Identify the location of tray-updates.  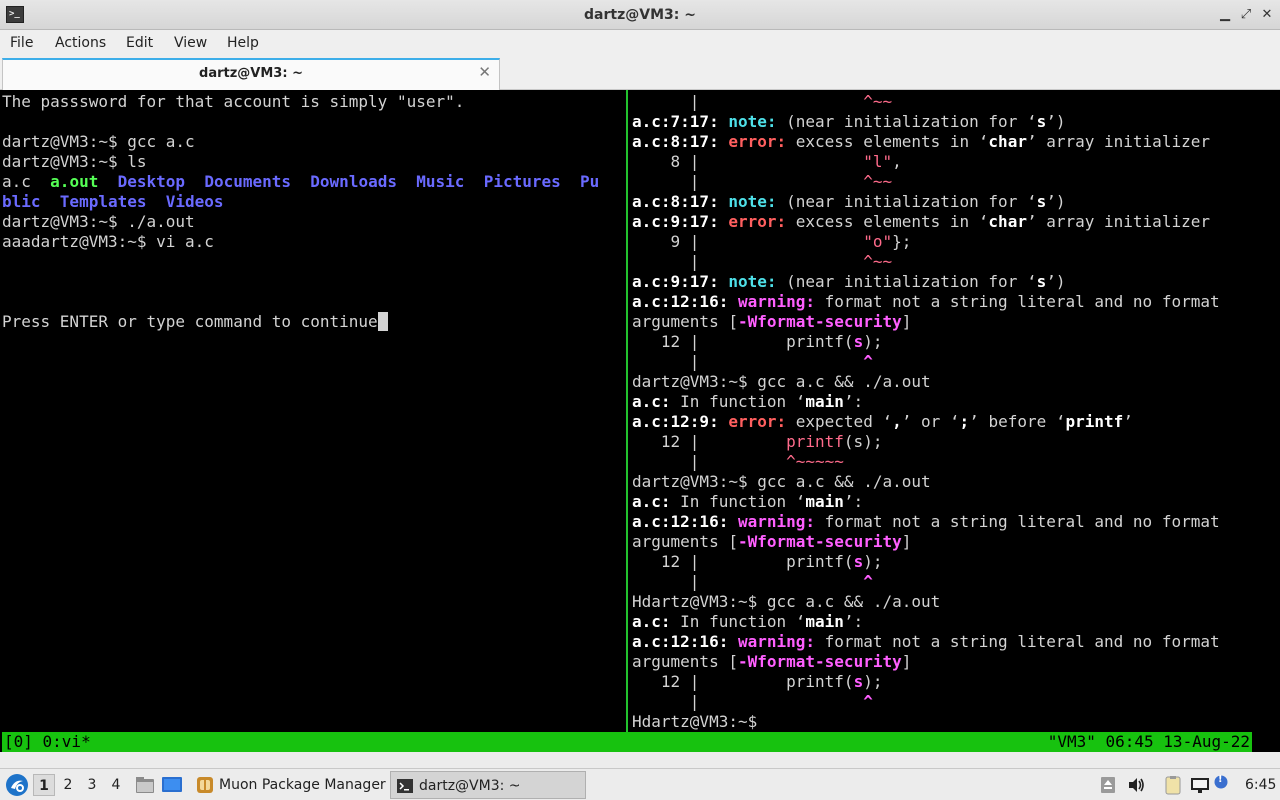
(1108, 785).